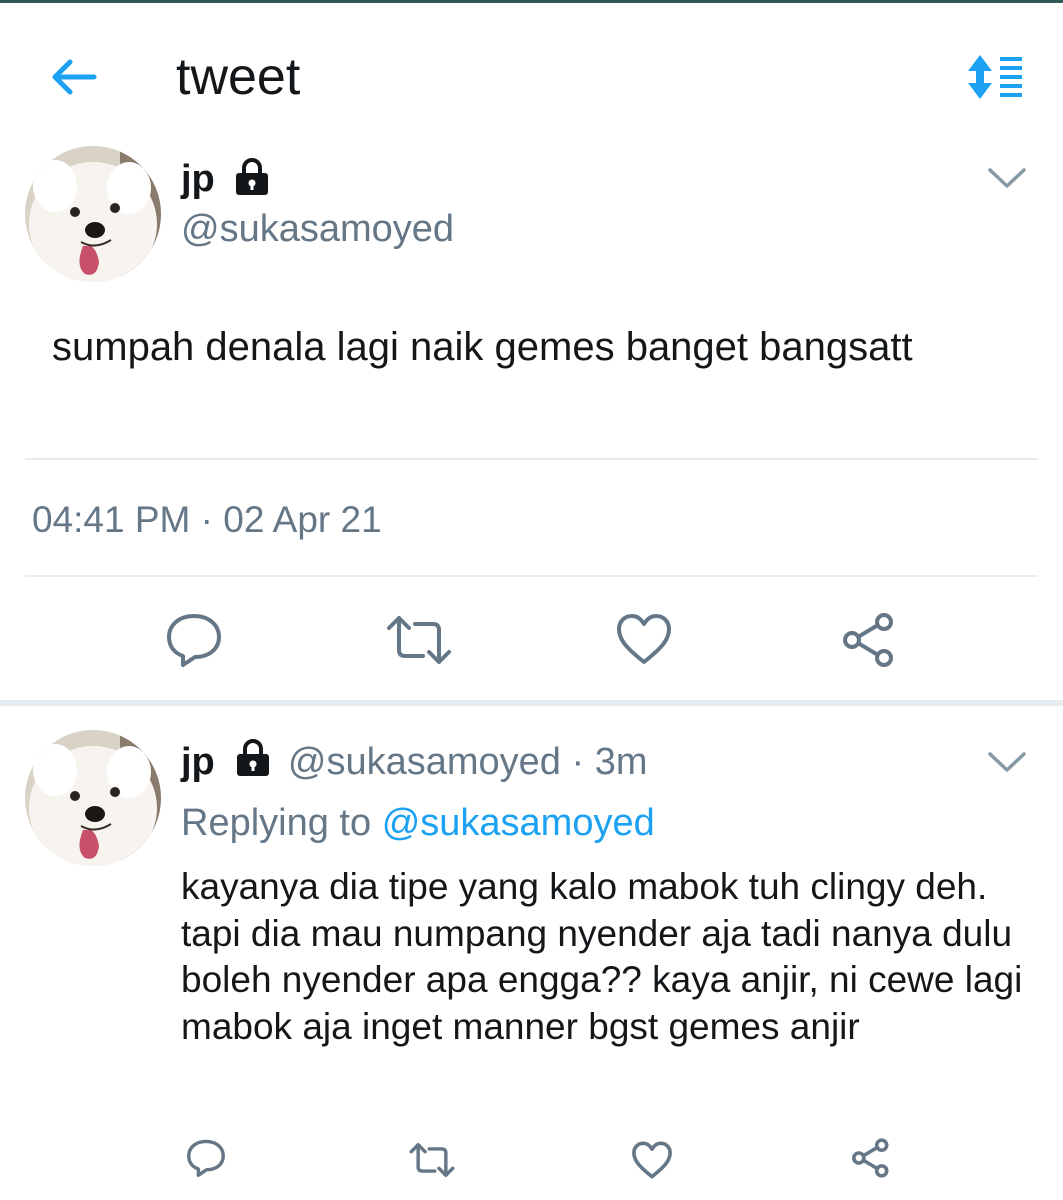 The image size is (1063, 1200). I want to click on arrow-left-icon, so click(74, 77).